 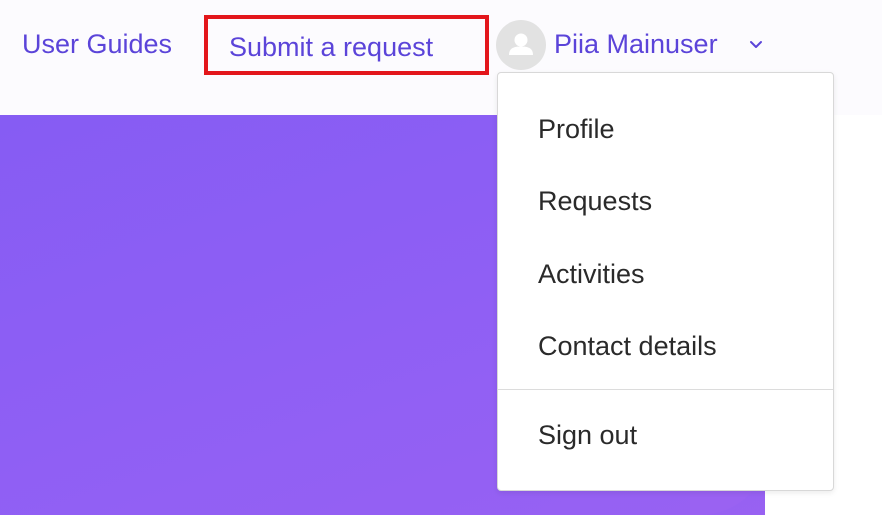 I want to click on user-silhouette-icon, so click(x=521, y=44).